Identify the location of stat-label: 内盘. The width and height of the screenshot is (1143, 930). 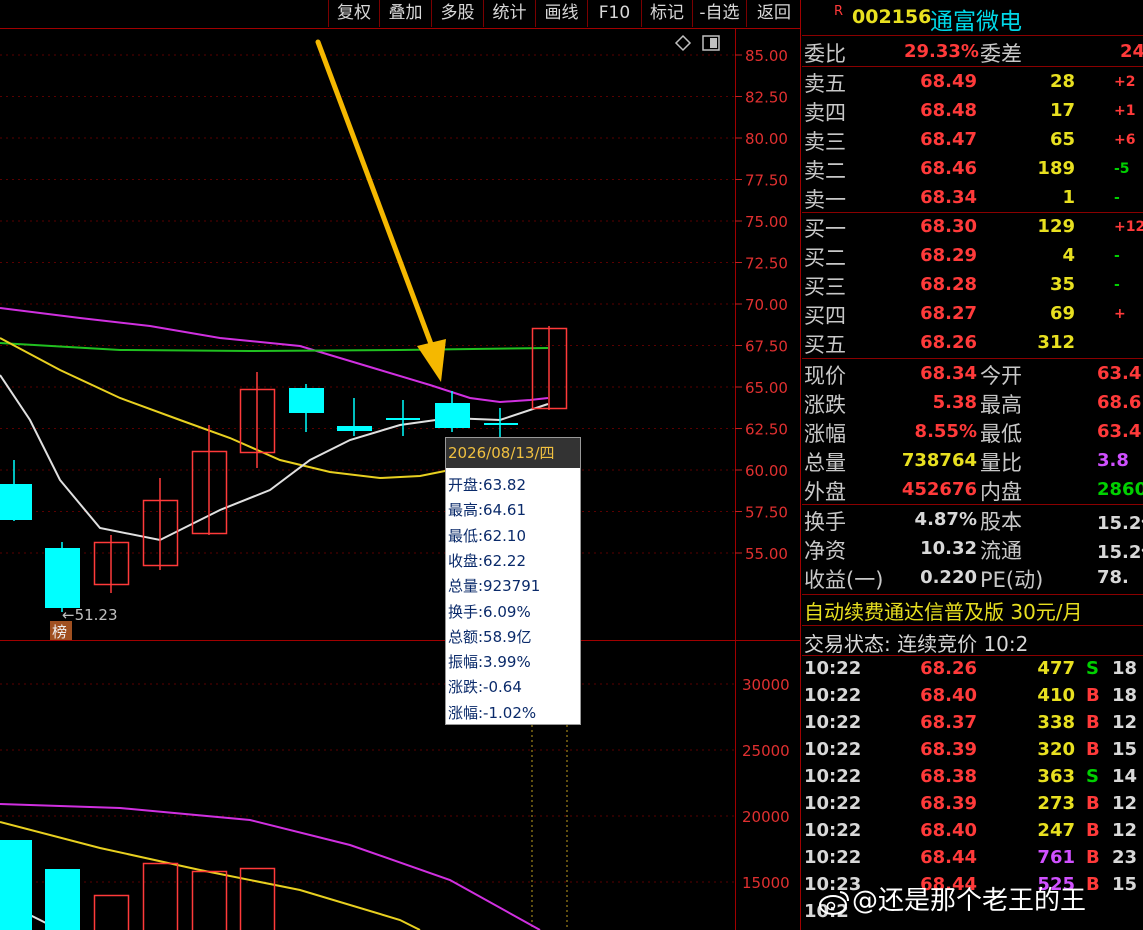
(1001, 492).